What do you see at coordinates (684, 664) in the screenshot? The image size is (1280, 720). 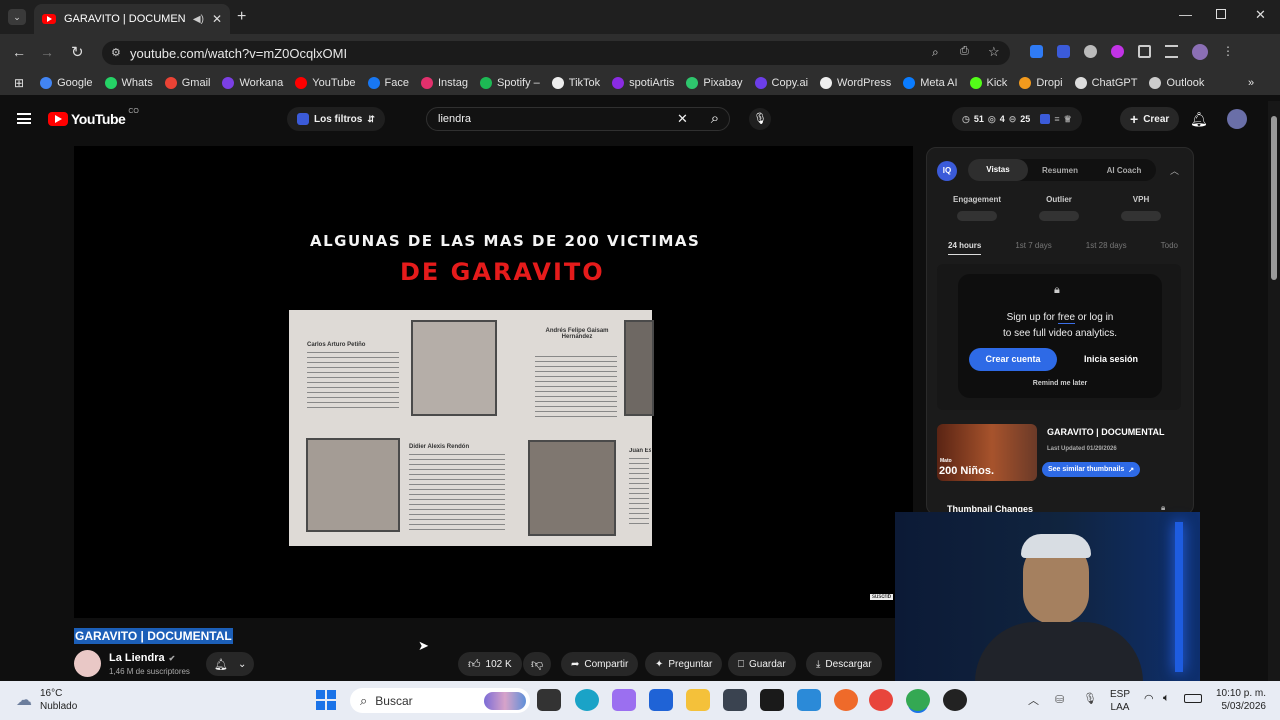 I see `ask-button: ✦ Preguntar` at bounding box center [684, 664].